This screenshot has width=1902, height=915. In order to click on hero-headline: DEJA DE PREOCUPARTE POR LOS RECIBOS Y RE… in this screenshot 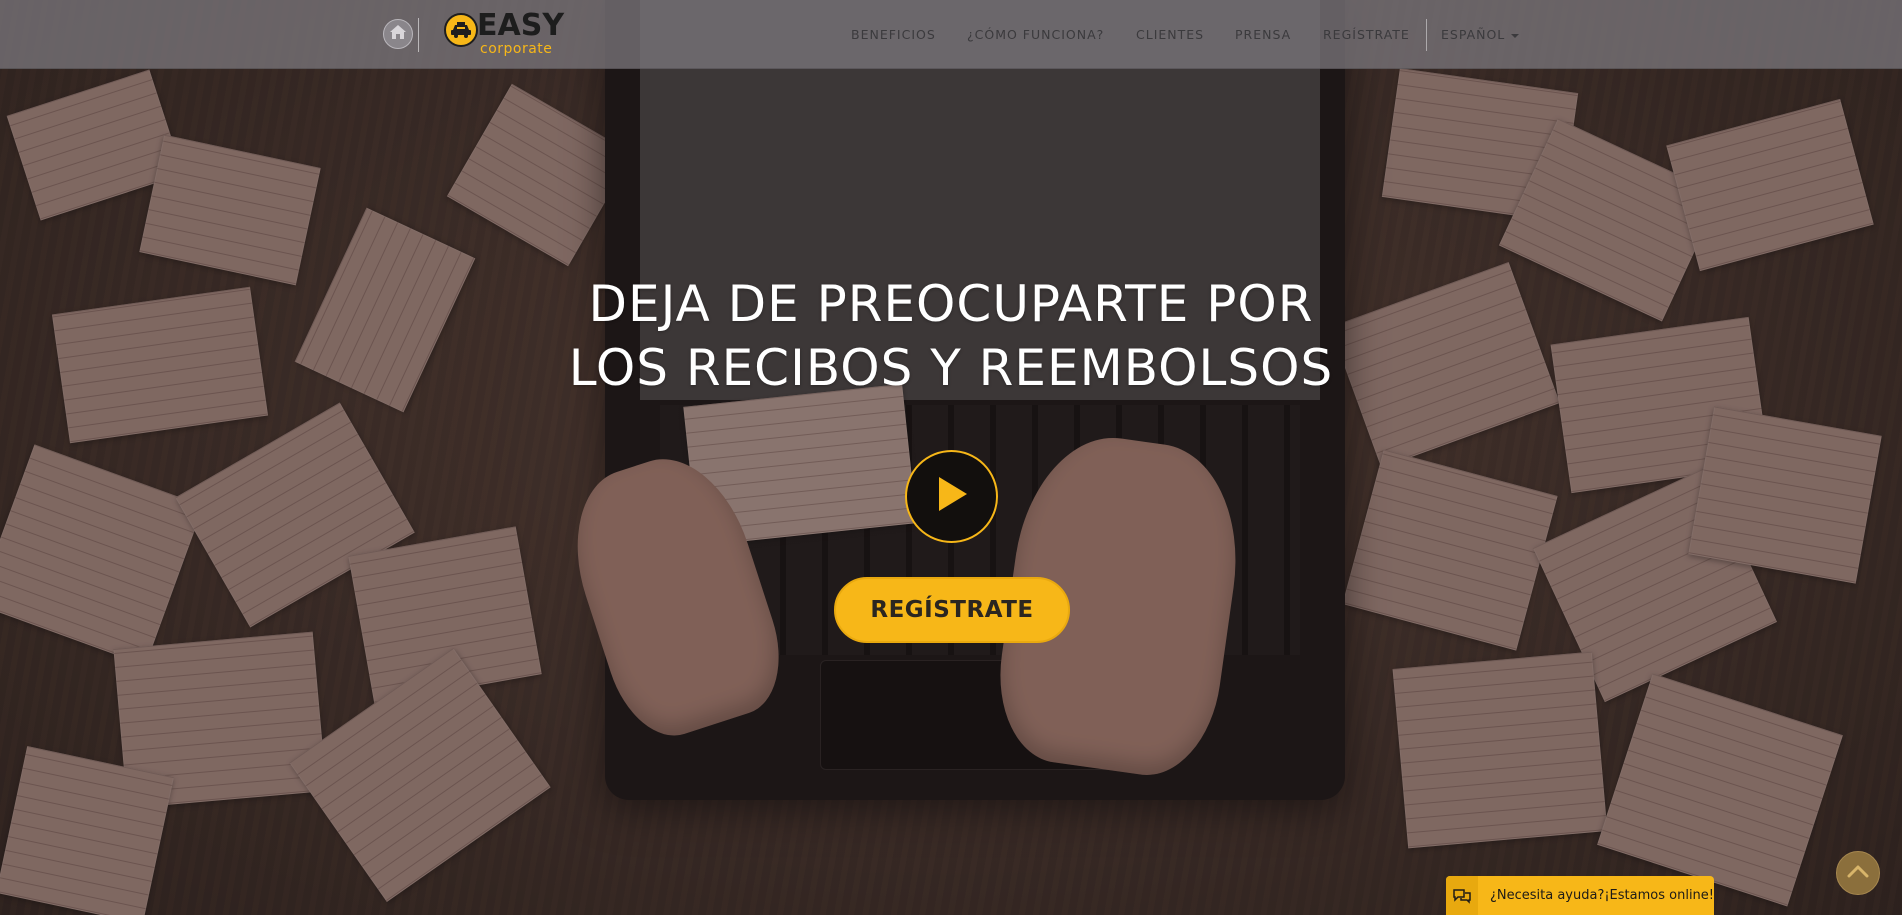, I will do `click(951, 336)`.